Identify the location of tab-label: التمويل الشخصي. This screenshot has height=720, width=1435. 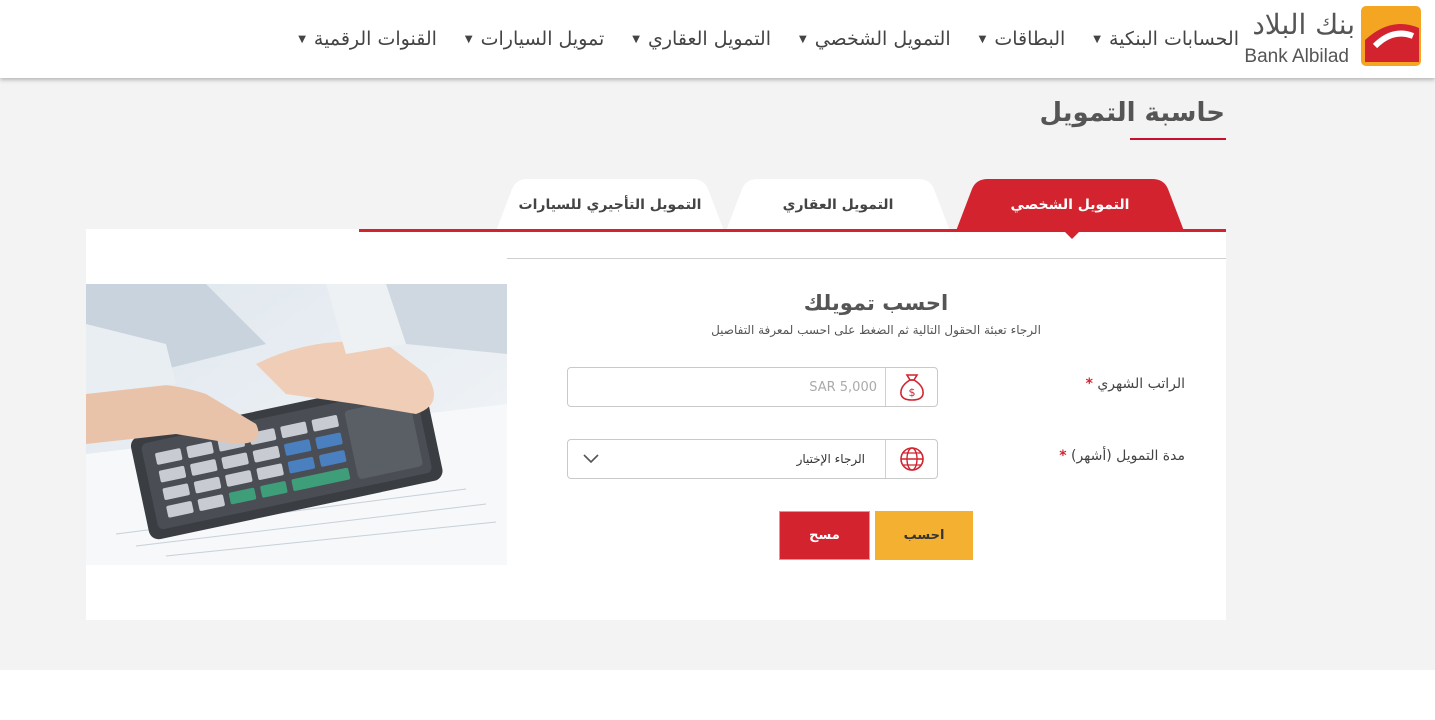
(1070, 205).